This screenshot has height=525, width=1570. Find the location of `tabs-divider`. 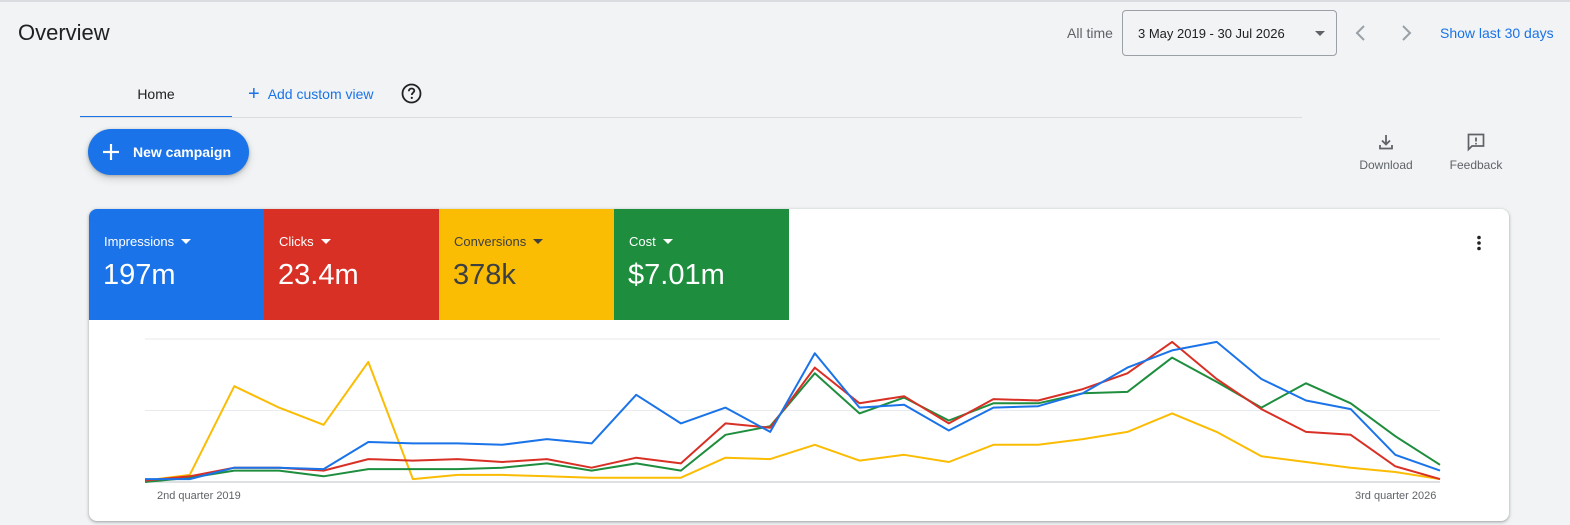

tabs-divider is located at coordinates (691, 117).